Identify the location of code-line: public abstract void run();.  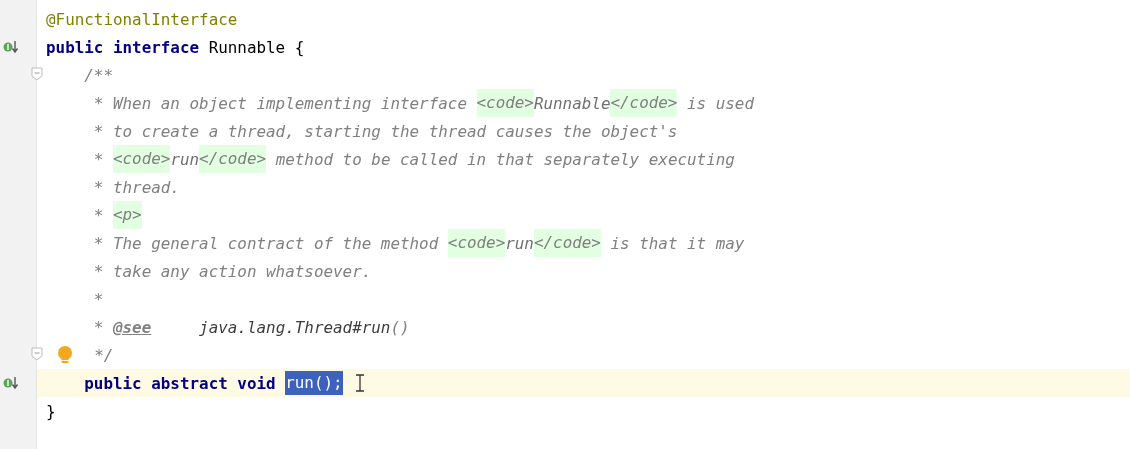
(213, 383).